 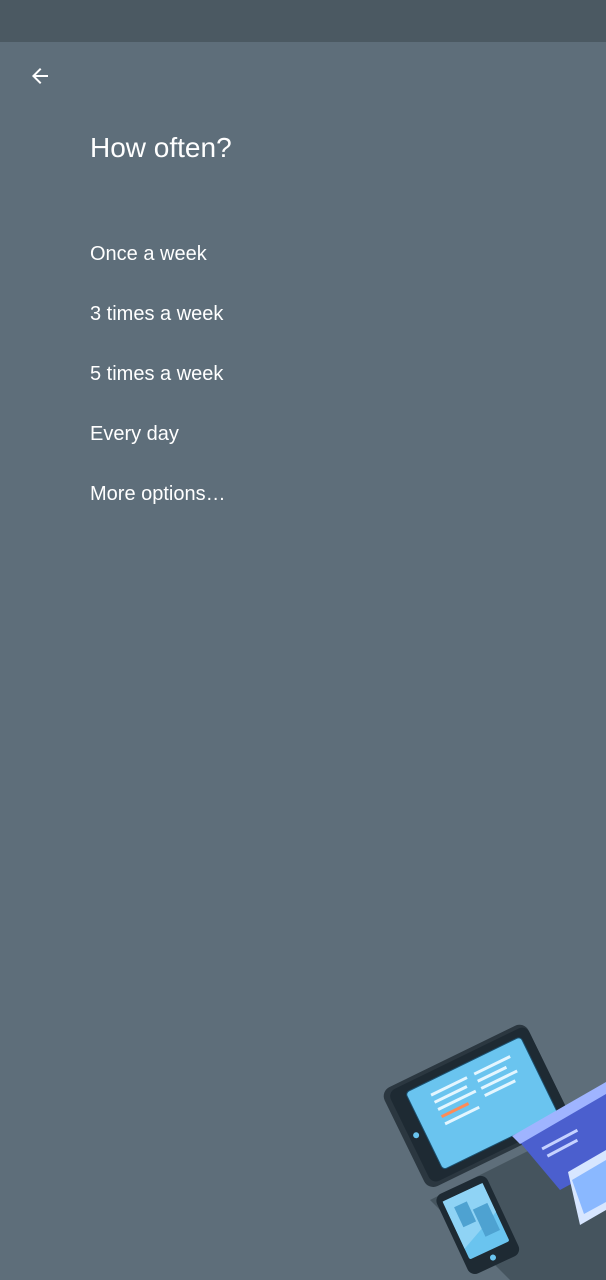 What do you see at coordinates (161, 147) in the screenshot?
I see `page-title: How often?` at bounding box center [161, 147].